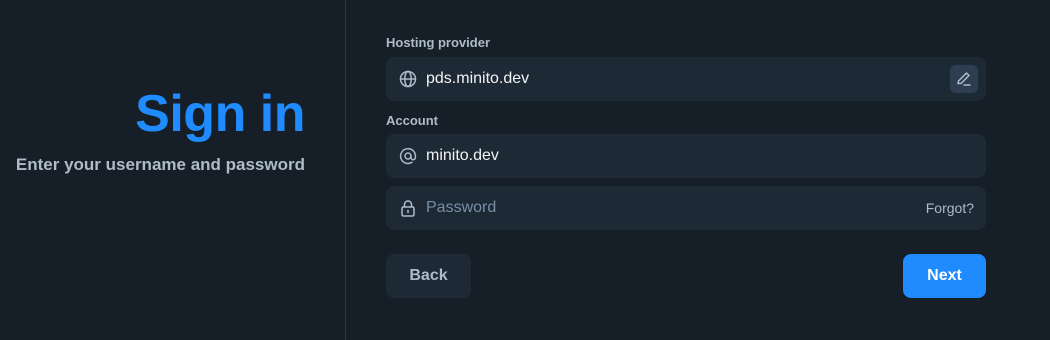  I want to click on edit-hosting-button, so click(964, 79).